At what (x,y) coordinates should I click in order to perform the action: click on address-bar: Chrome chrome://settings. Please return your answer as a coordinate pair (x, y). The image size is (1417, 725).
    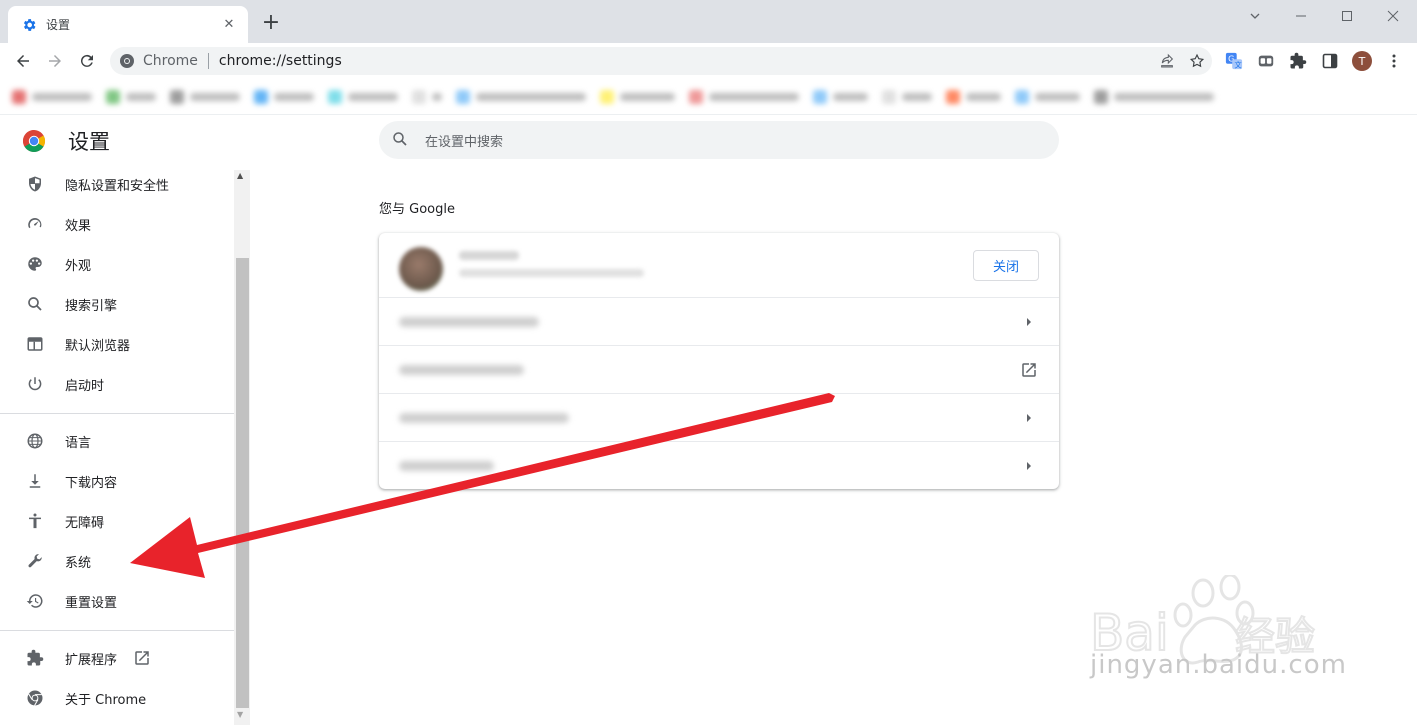
    Looking at the image, I should click on (661, 61).